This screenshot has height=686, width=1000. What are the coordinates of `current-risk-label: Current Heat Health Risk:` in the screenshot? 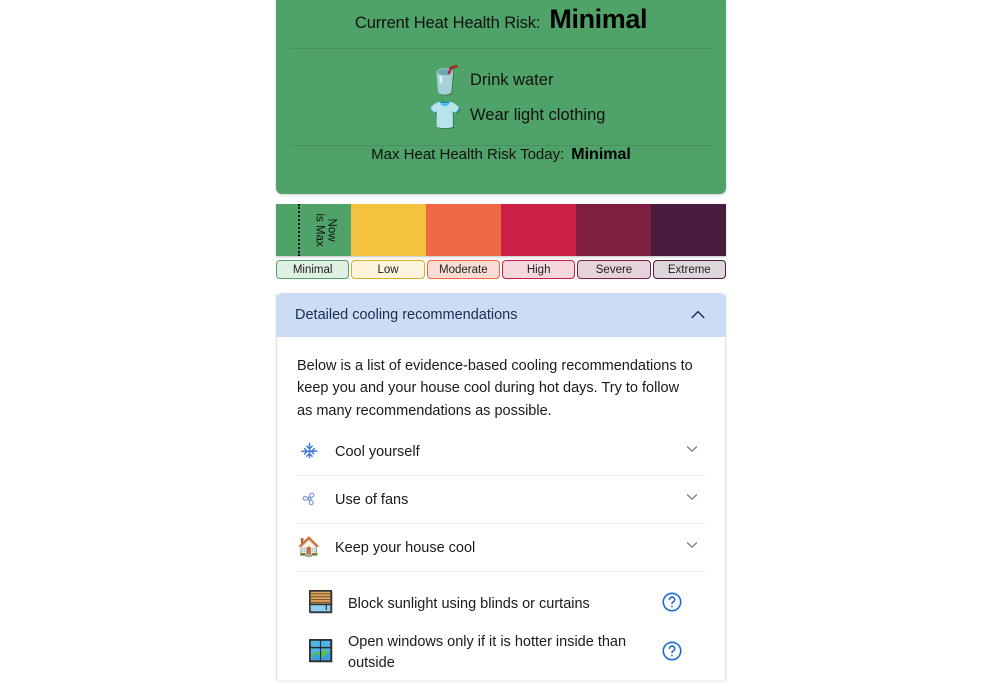 It's located at (447, 23).